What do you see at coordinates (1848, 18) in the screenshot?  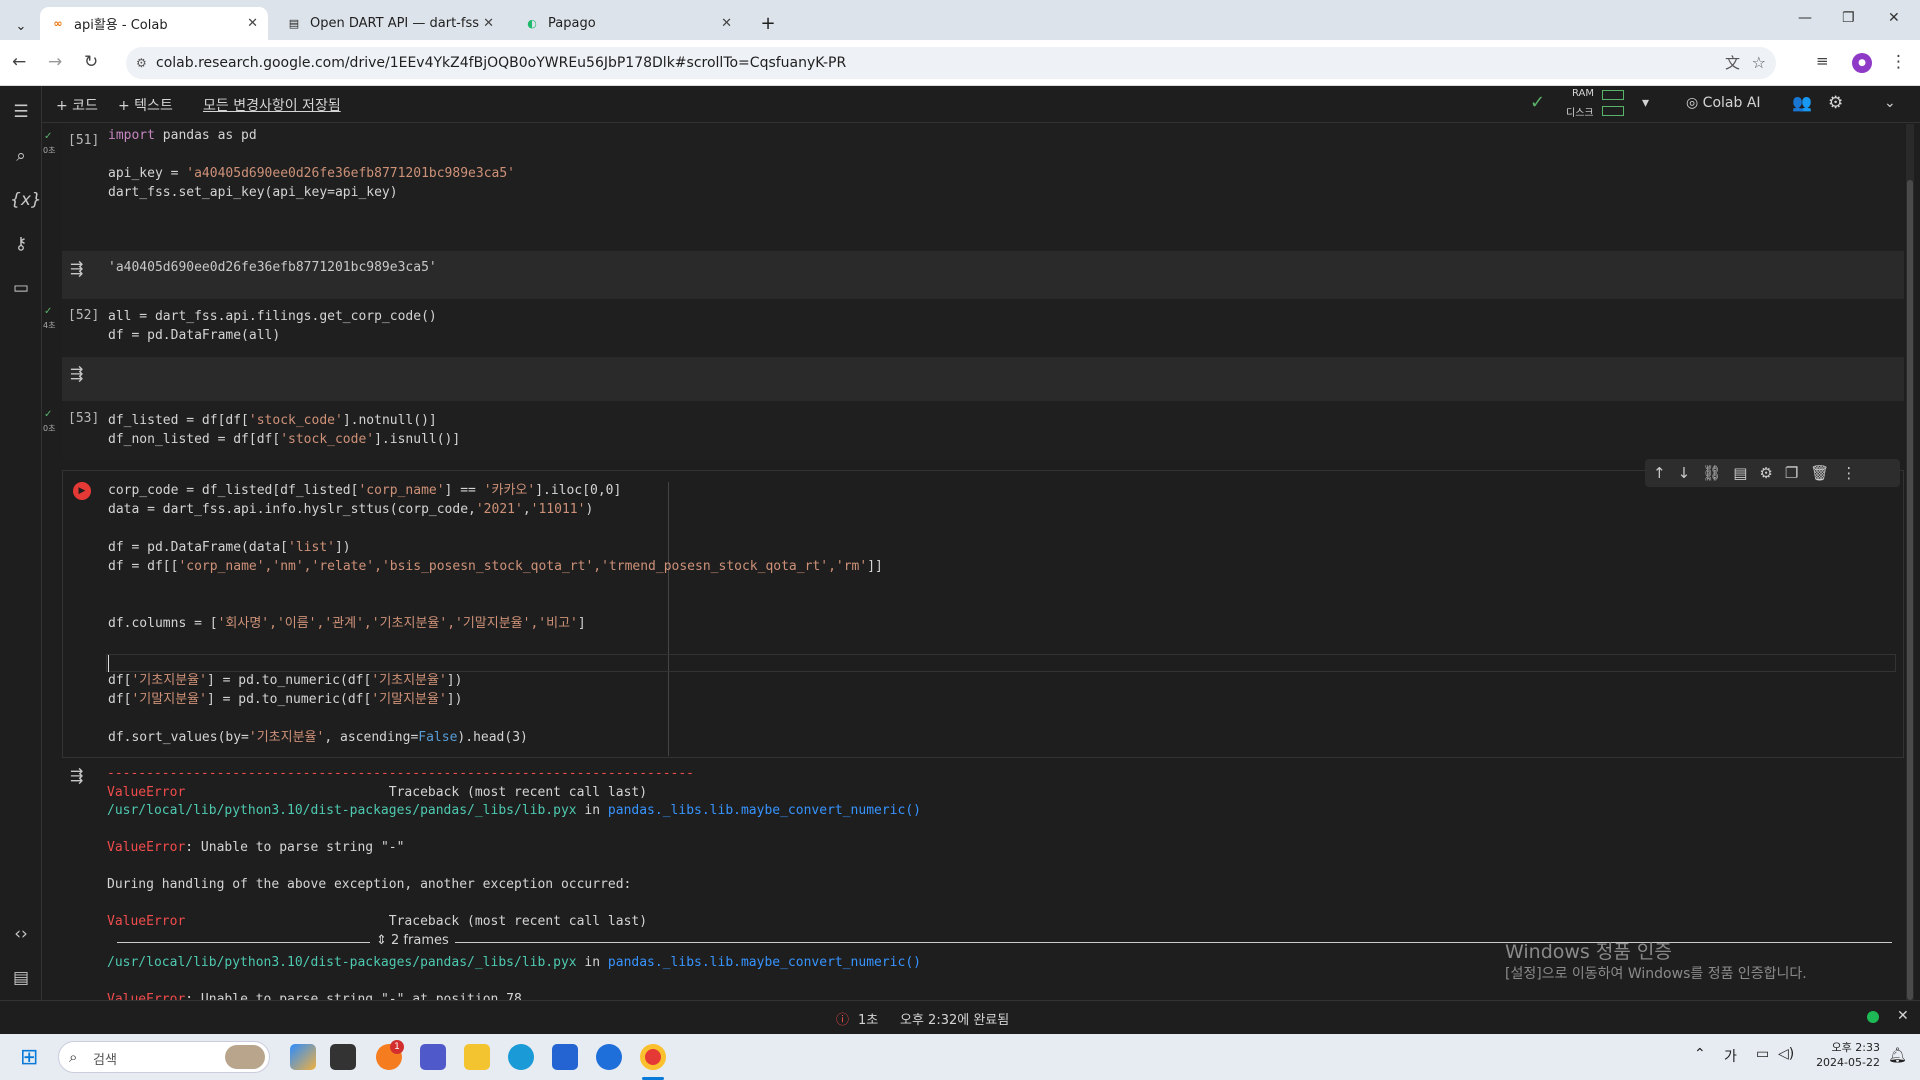 I see `restore-button: ❐` at bounding box center [1848, 18].